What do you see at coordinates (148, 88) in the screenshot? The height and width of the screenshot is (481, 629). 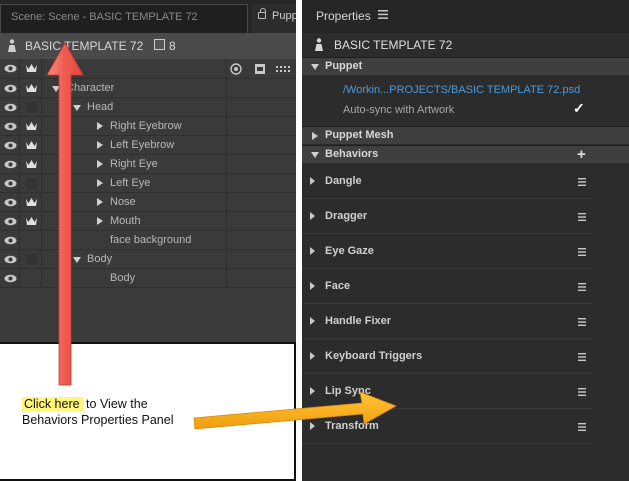 I see `tree-row: Character` at bounding box center [148, 88].